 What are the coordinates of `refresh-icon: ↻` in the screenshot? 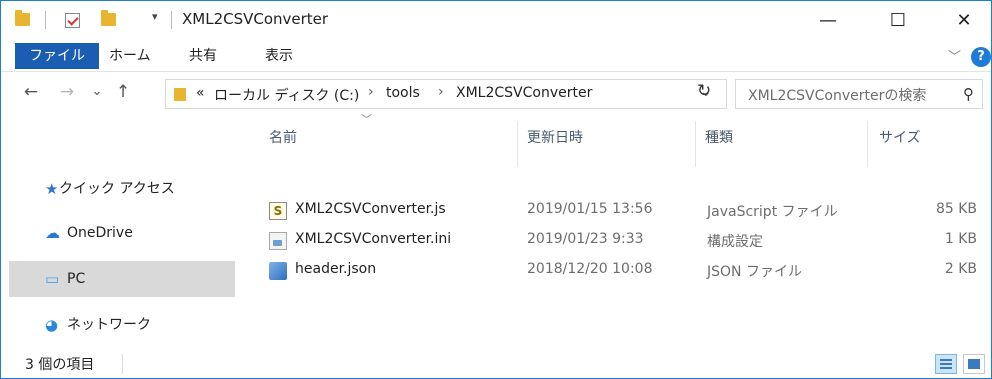 It's located at (704, 91).